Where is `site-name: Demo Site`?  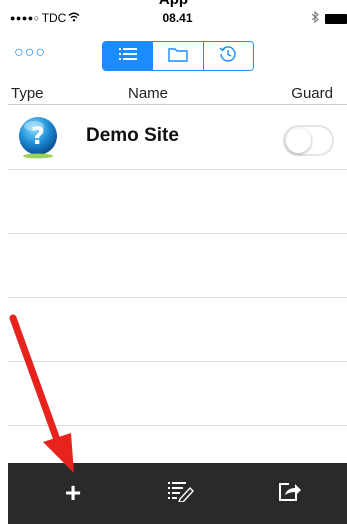 site-name: Demo Site is located at coordinates (132, 135).